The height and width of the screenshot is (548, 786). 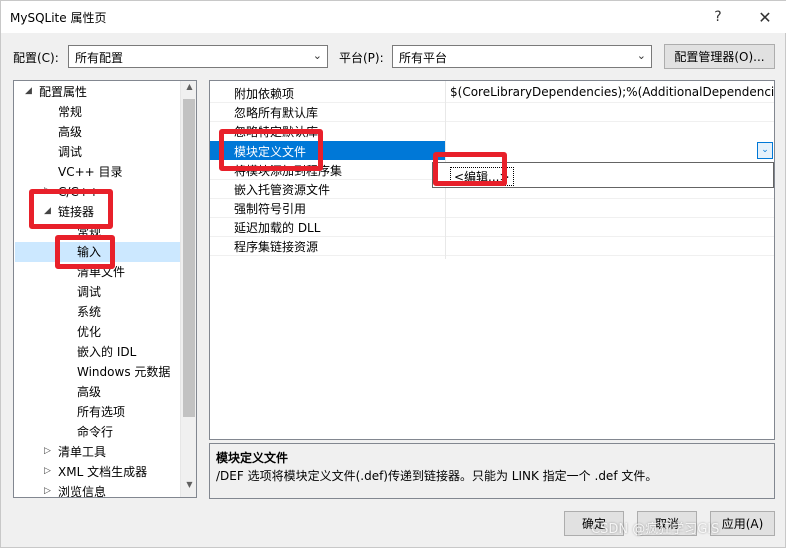 I want to click on tree-scrollbar: ▲ ▼, so click(x=188, y=289).